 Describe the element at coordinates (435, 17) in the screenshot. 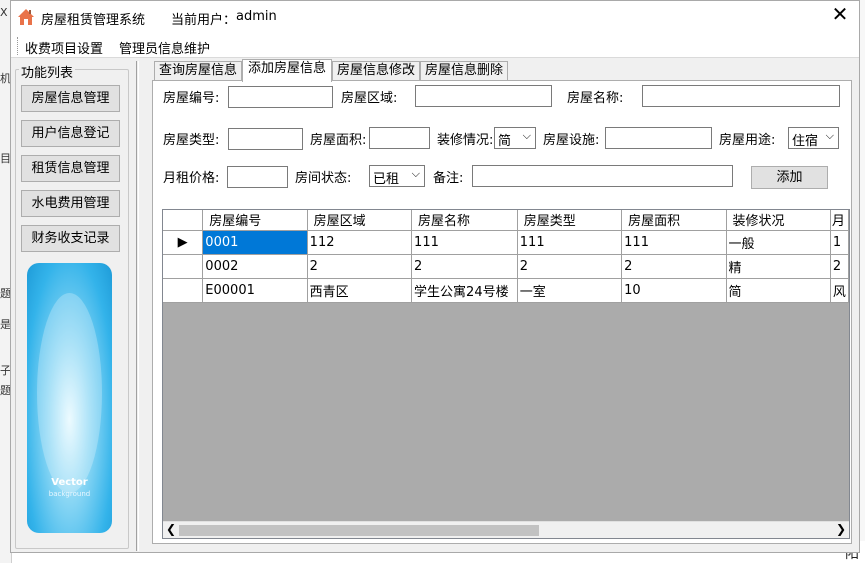

I see `title-bar: 房屋租赁管理系统 当前用户： admin ✕` at that location.